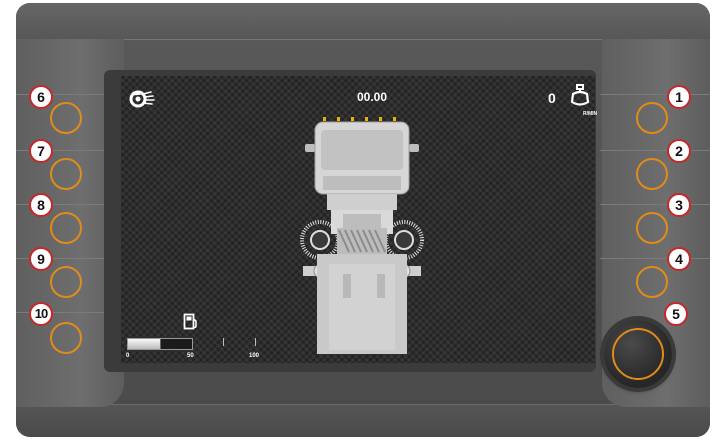  Describe the element at coordinates (41, 97) in the screenshot. I see `button-number-badge: 6` at that location.